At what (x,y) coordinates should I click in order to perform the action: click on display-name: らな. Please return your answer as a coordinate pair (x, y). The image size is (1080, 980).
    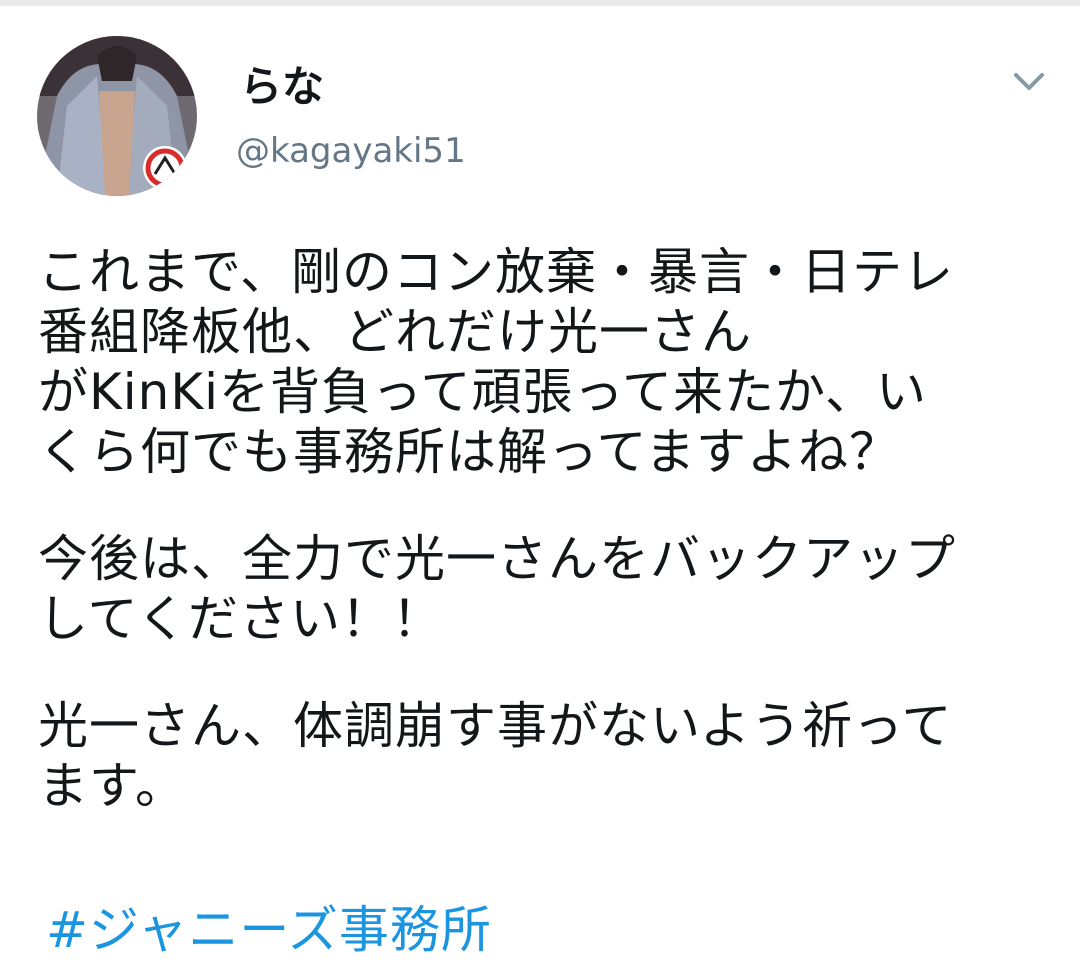
    Looking at the image, I should click on (282, 87).